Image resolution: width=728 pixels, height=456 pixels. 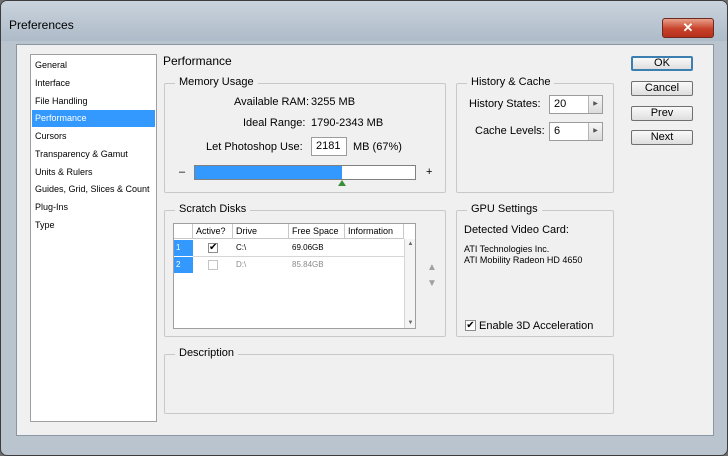 I want to click on history-states-stepper: 20 ▶, so click(x=576, y=104).